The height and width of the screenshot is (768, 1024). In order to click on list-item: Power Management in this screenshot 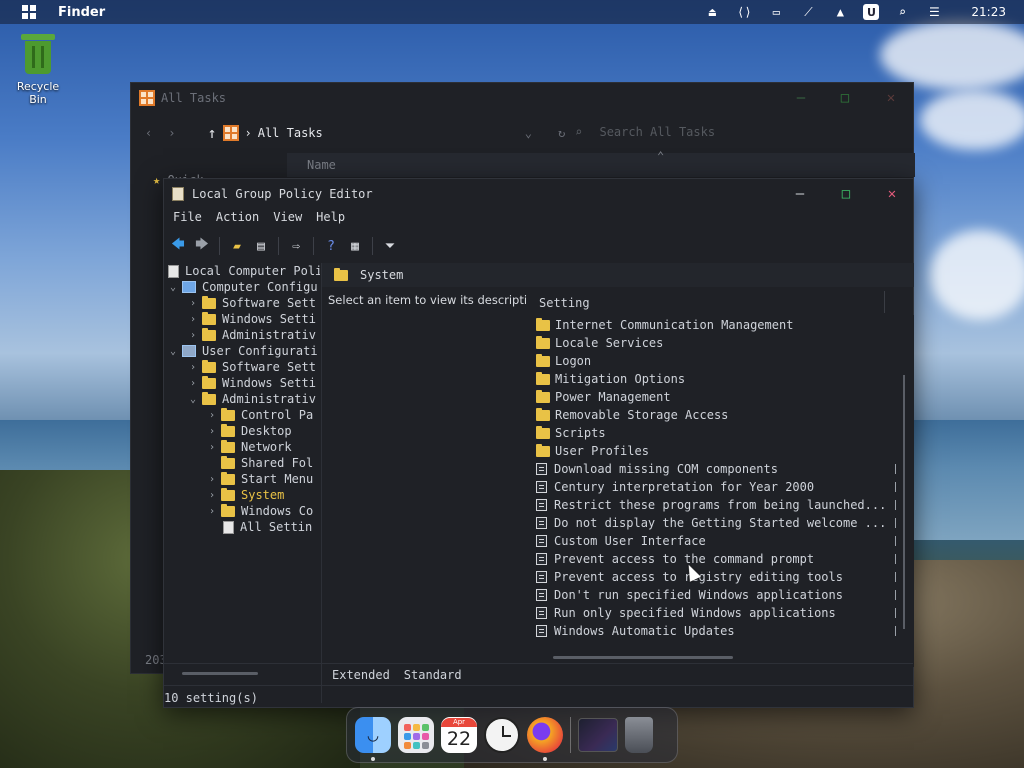, I will do `click(716, 397)`.